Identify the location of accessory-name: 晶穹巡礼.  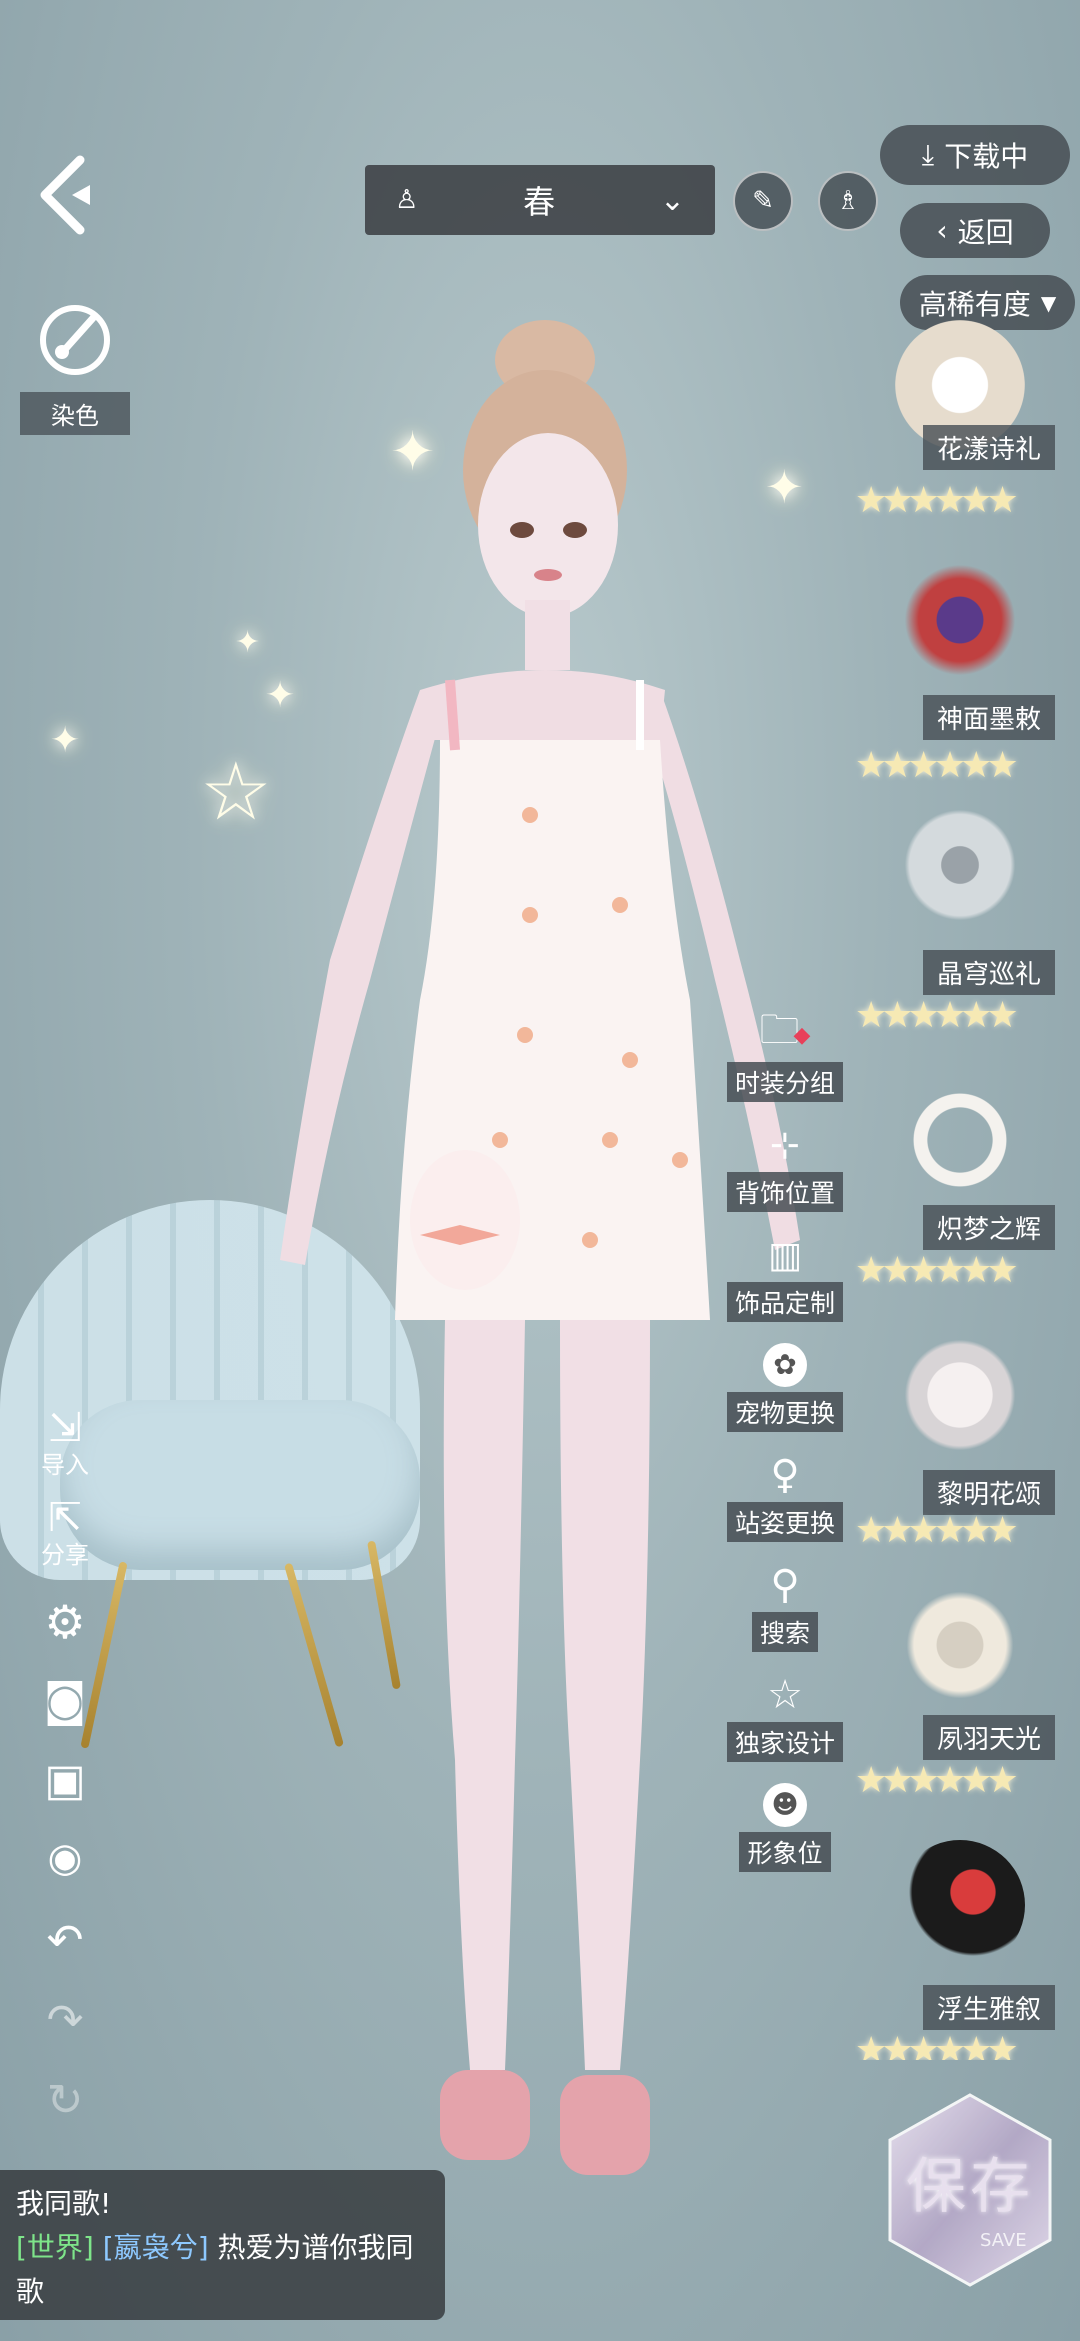
(988, 972).